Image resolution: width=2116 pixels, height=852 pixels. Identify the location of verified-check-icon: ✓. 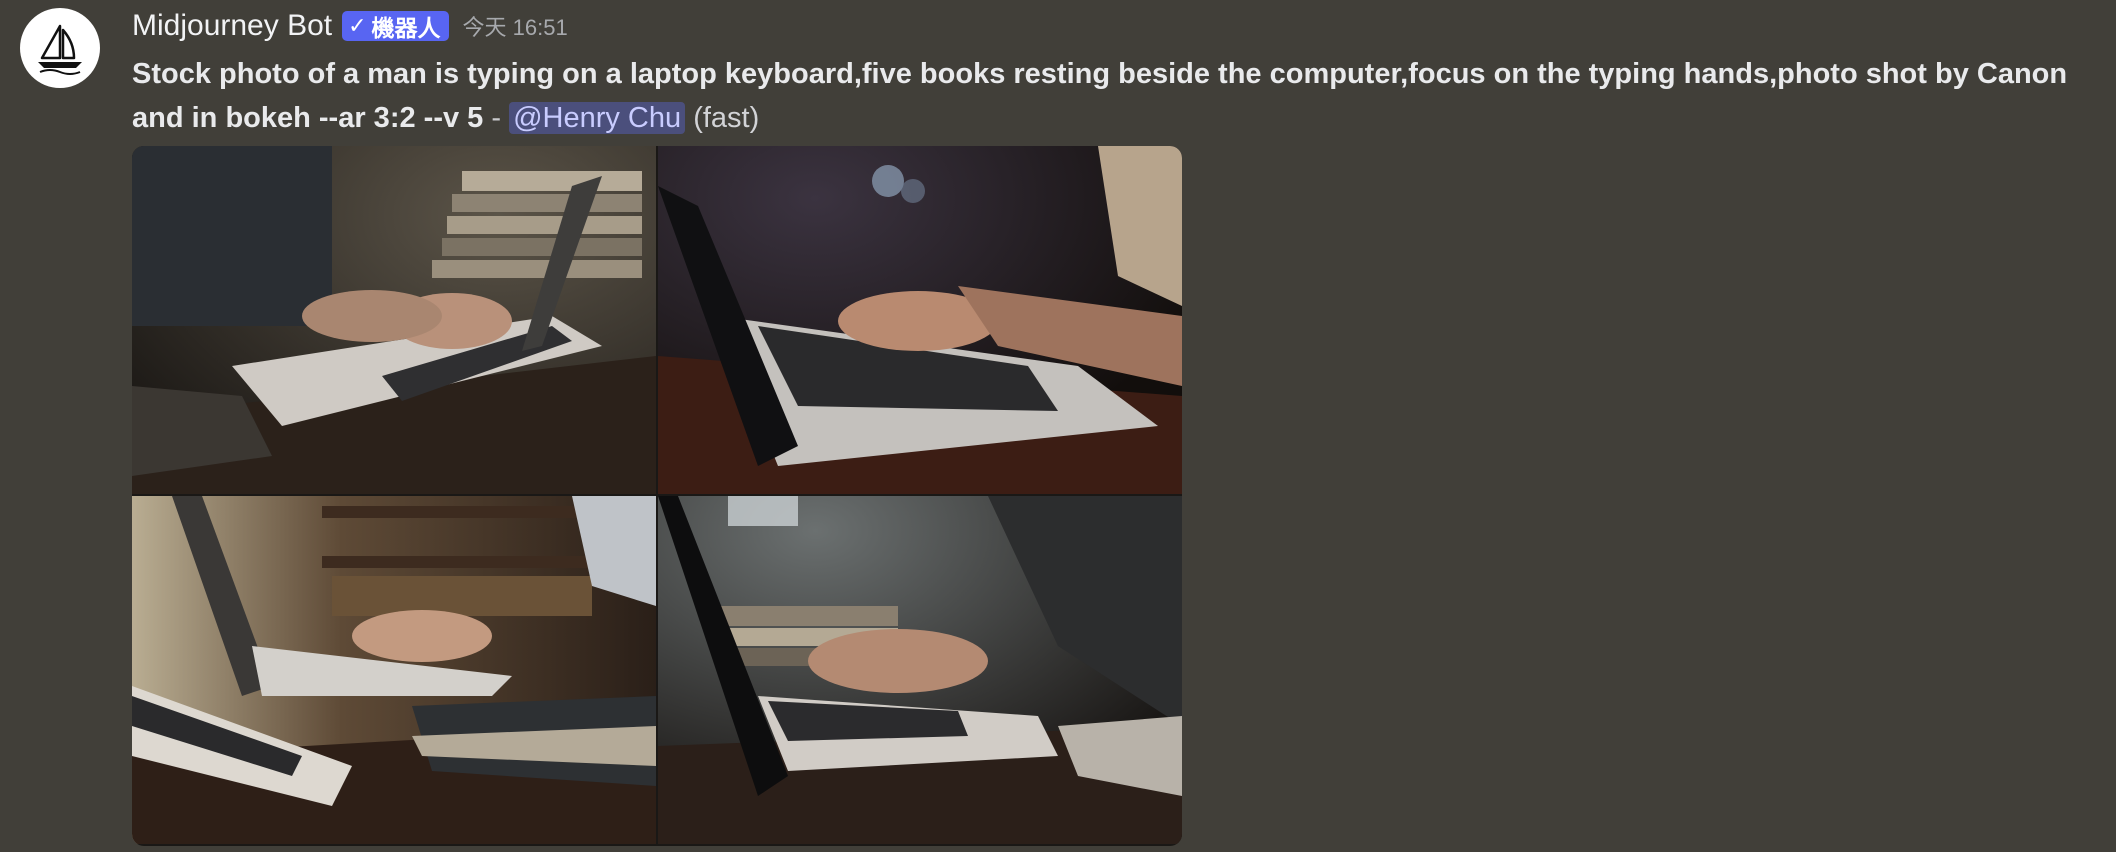
(357, 25).